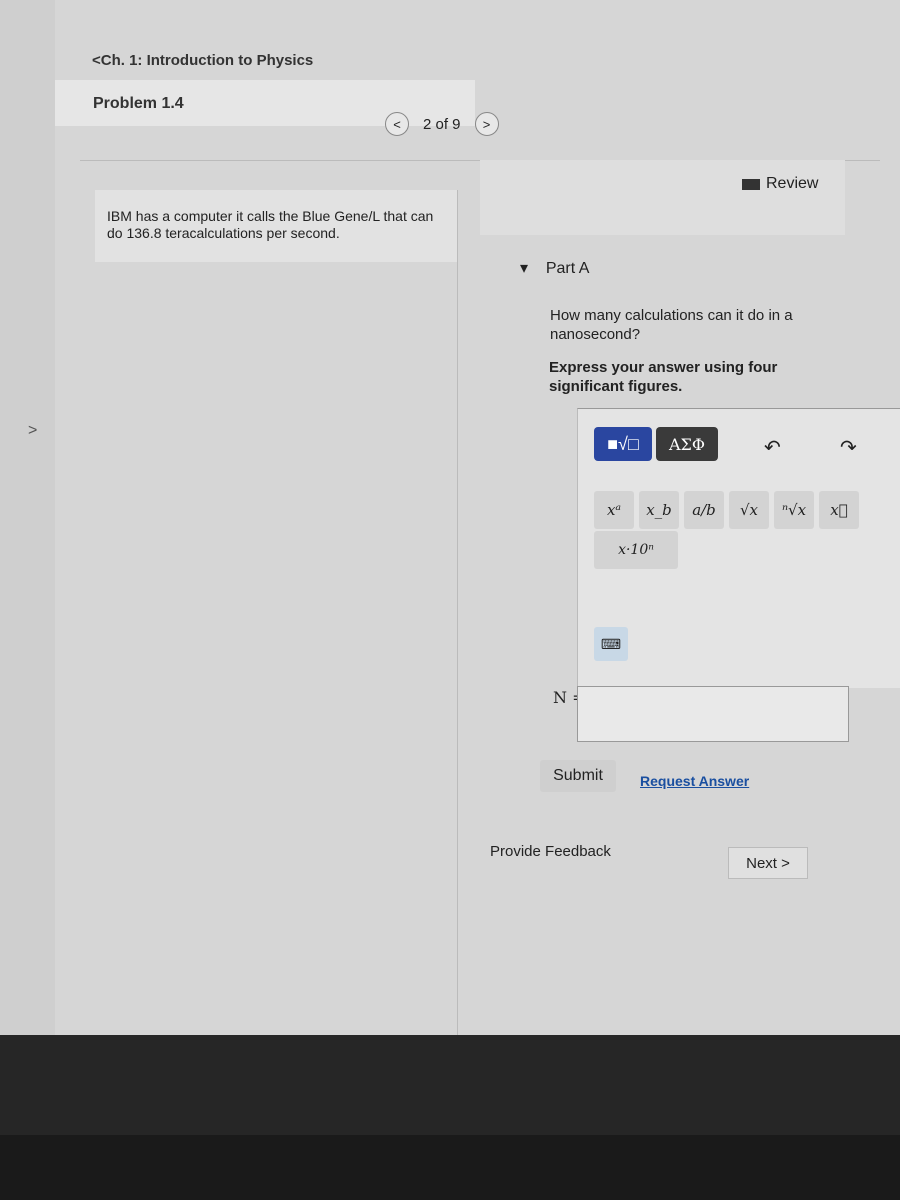 Image resolution: width=900 pixels, height=1200 pixels. Describe the element at coordinates (623, 444) in the screenshot. I see `templates-button: ■√□` at that location.